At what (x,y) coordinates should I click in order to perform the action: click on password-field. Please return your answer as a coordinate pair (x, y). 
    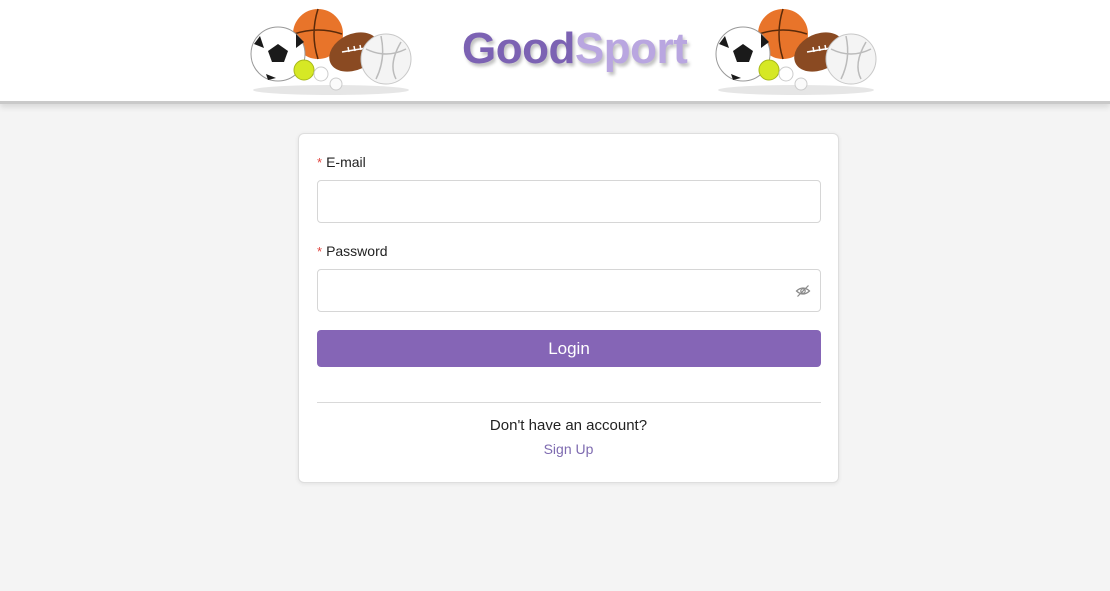
    Looking at the image, I should click on (569, 290).